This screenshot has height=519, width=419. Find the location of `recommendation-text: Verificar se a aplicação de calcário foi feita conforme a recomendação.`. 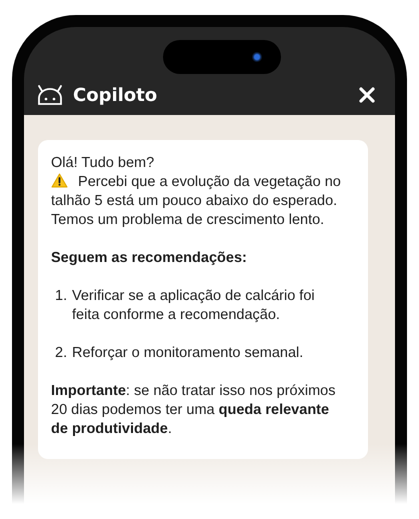

recommendation-text: Verificar se a aplicação de calcário foi feita conforme a recomendação. is located at coordinates (194, 306).